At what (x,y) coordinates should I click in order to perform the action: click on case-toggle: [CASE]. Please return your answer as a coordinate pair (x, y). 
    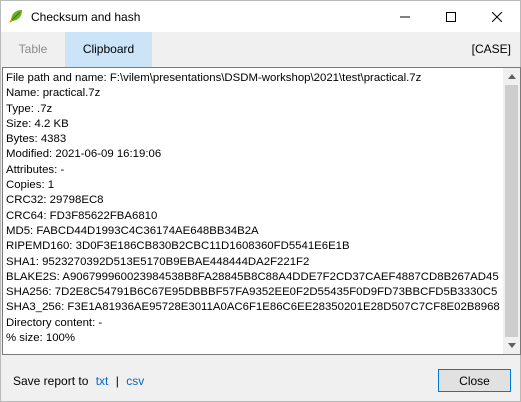
    Looking at the image, I should click on (491, 49).